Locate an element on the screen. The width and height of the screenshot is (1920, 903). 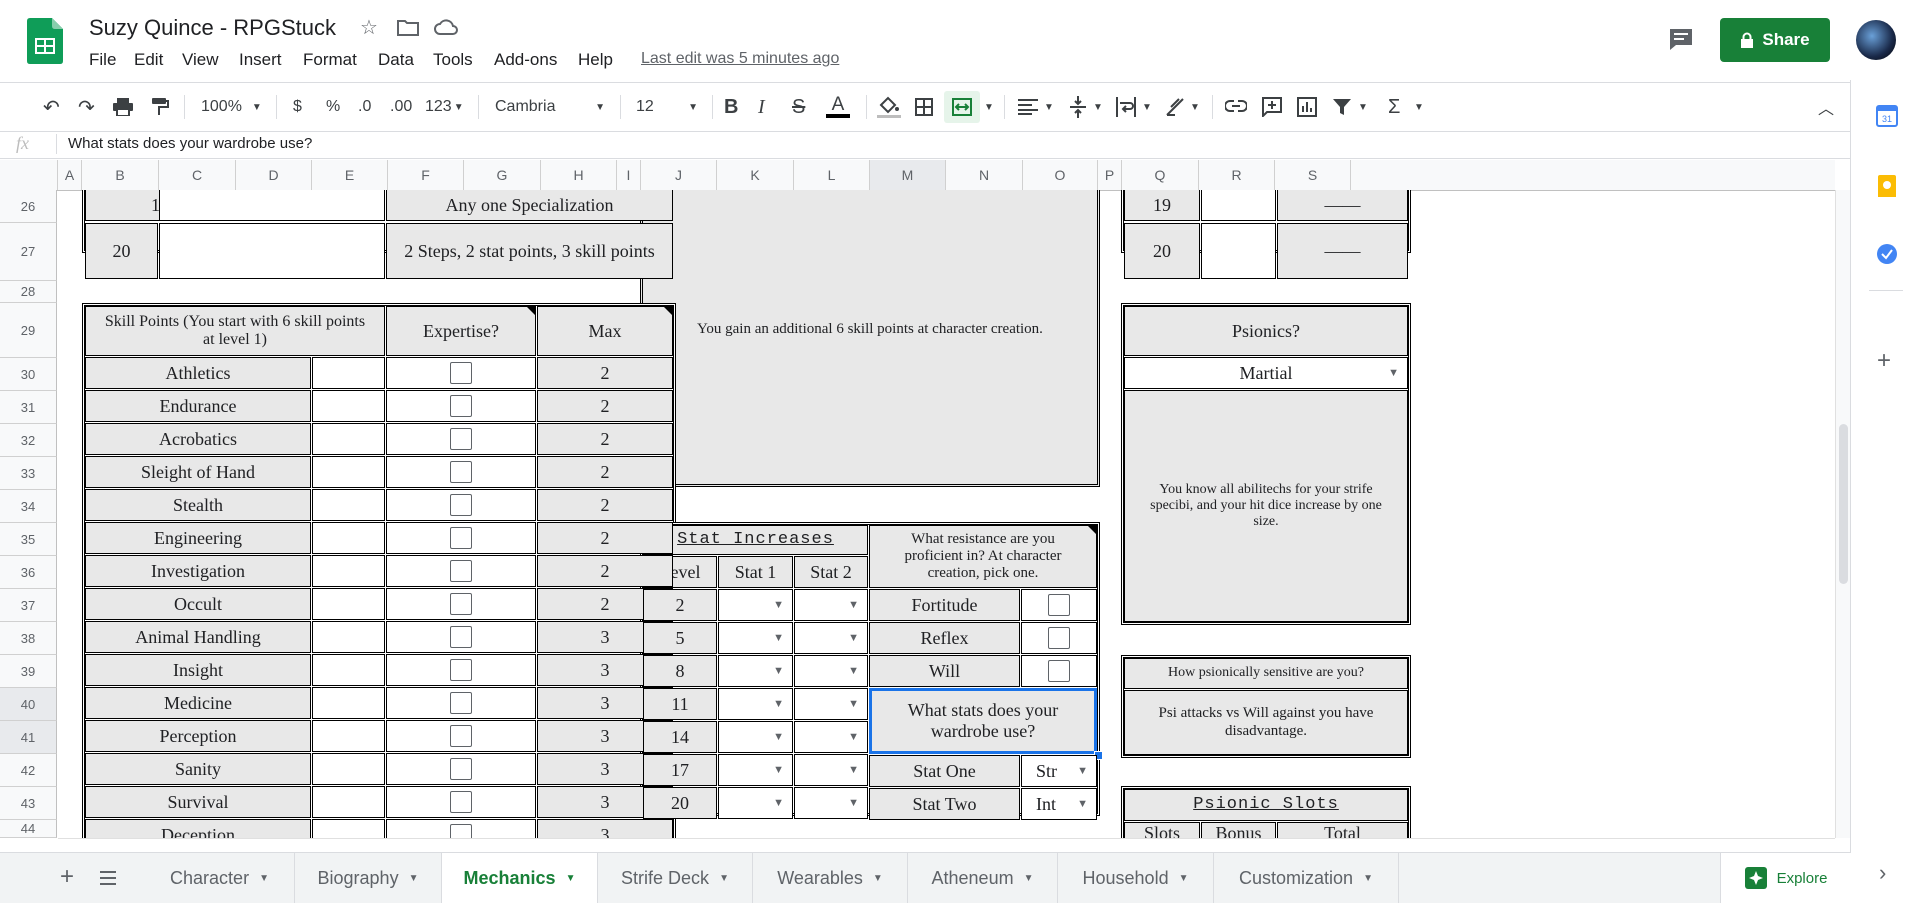
stat-one-select: Str ▼ is located at coordinates (1059, 771).